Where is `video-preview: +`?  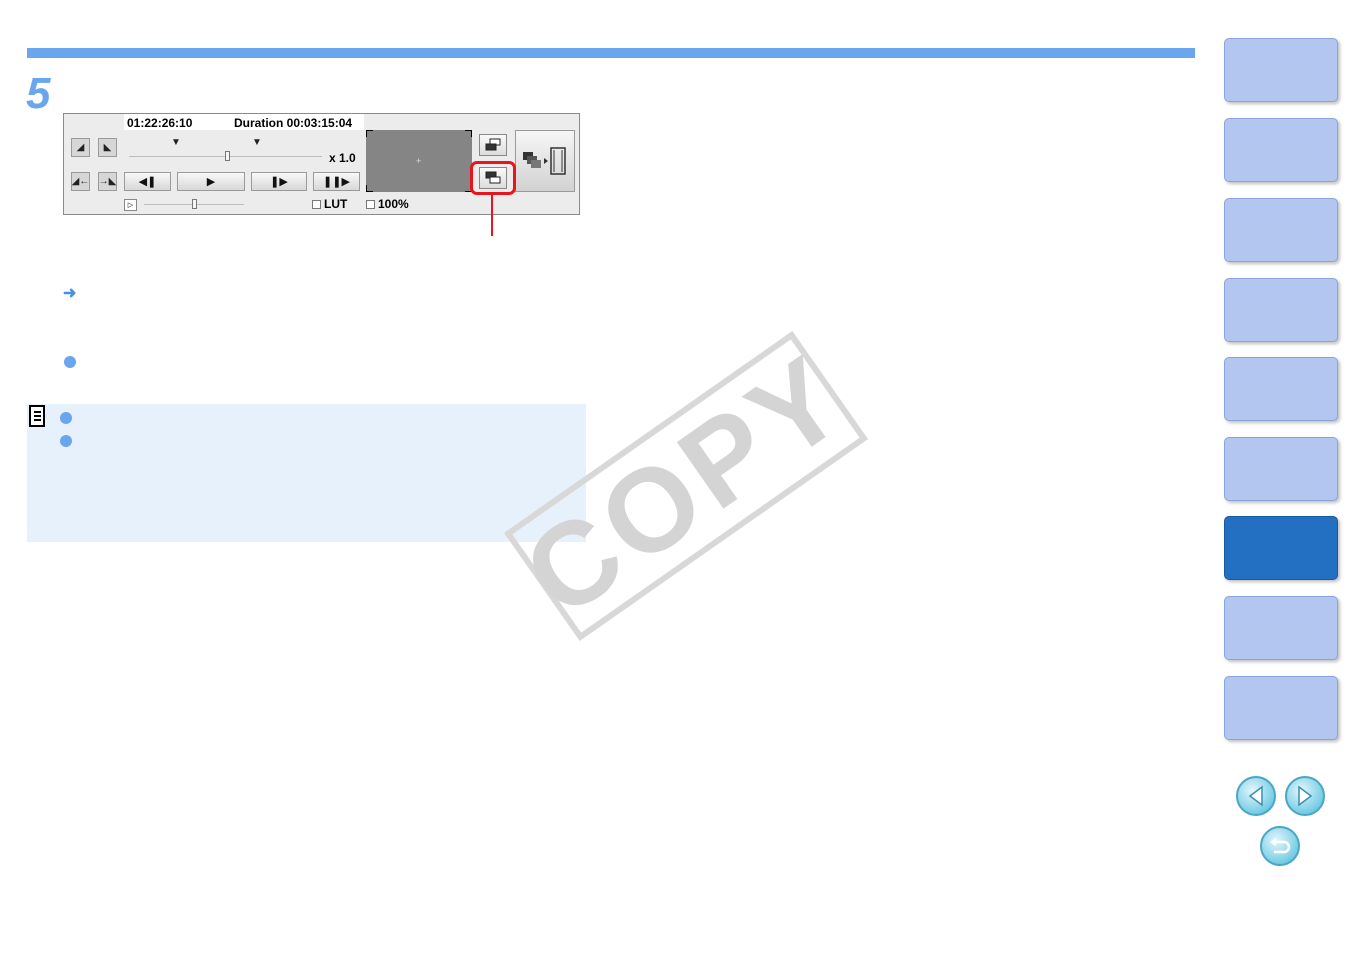
video-preview: + is located at coordinates (419, 161).